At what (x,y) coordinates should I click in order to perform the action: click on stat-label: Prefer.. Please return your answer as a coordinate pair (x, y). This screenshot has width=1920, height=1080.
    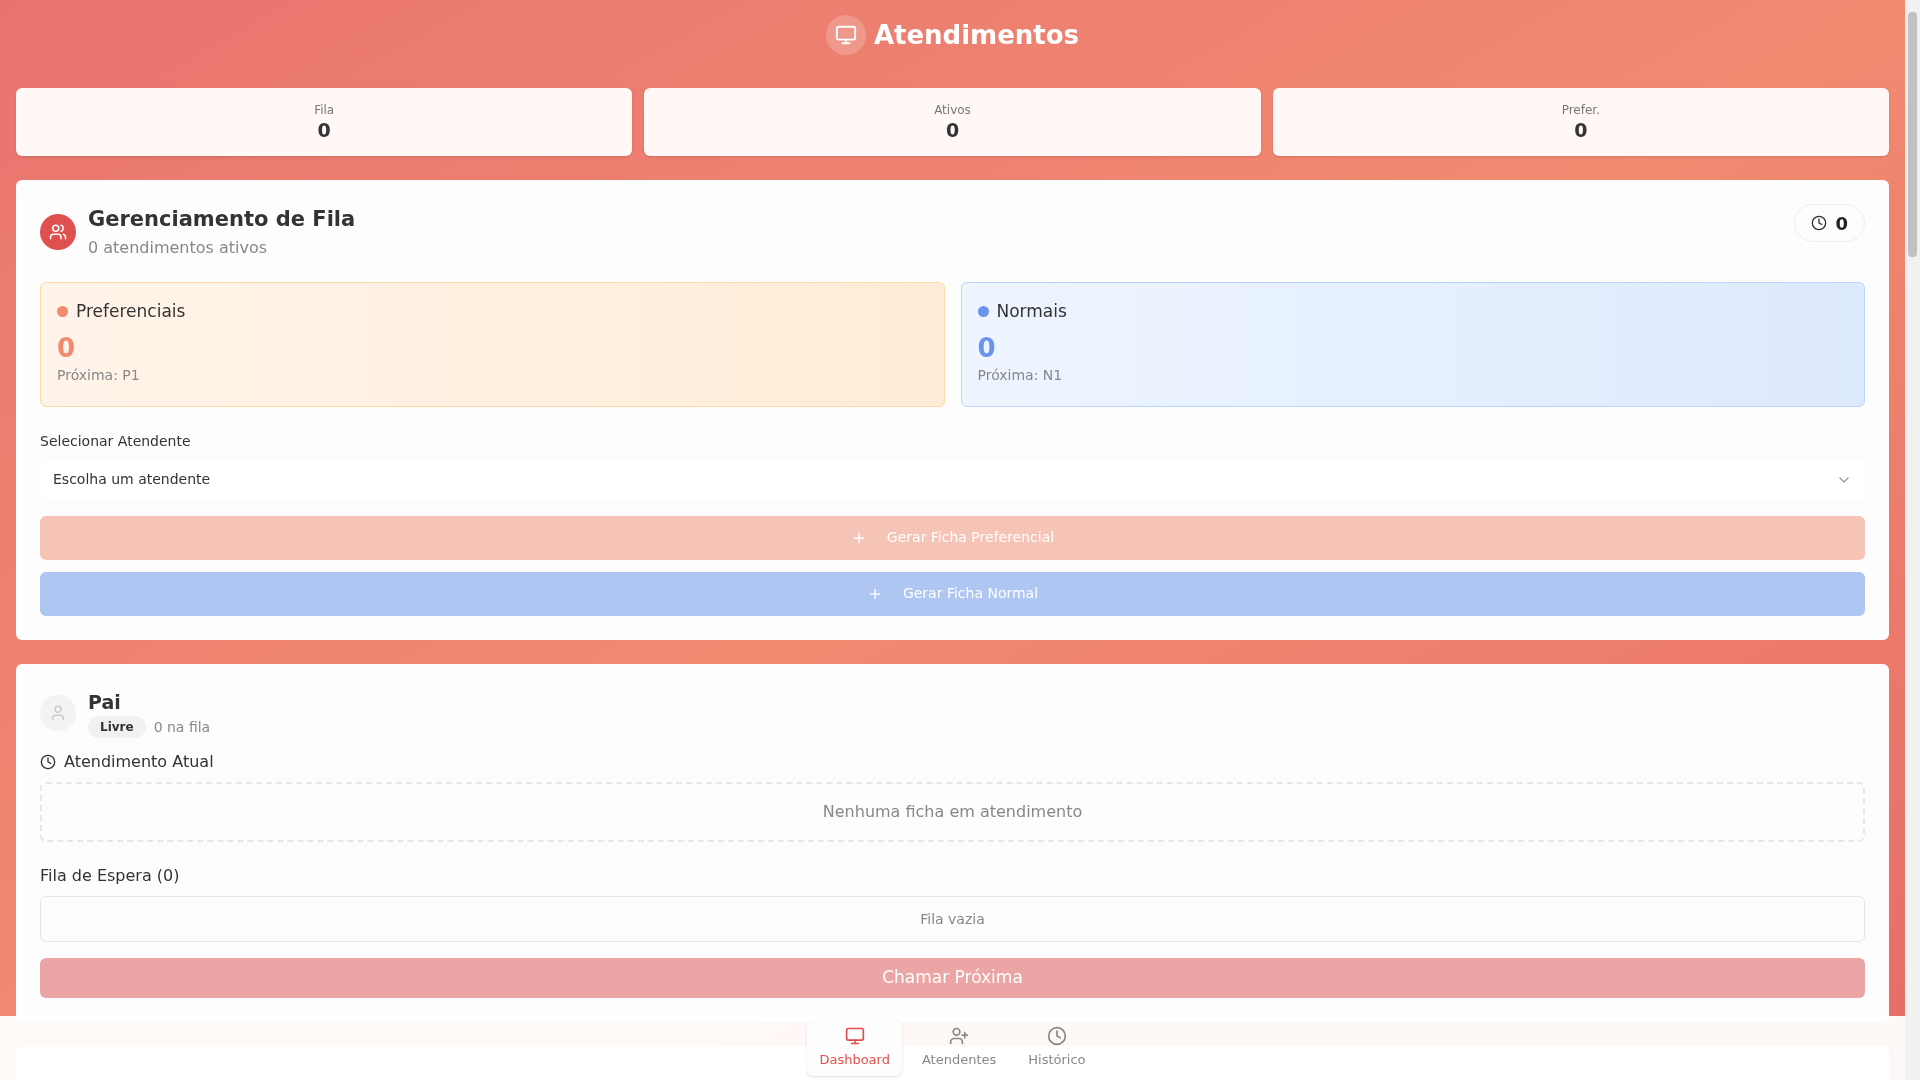
    Looking at the image, I should click on (1580, 111).